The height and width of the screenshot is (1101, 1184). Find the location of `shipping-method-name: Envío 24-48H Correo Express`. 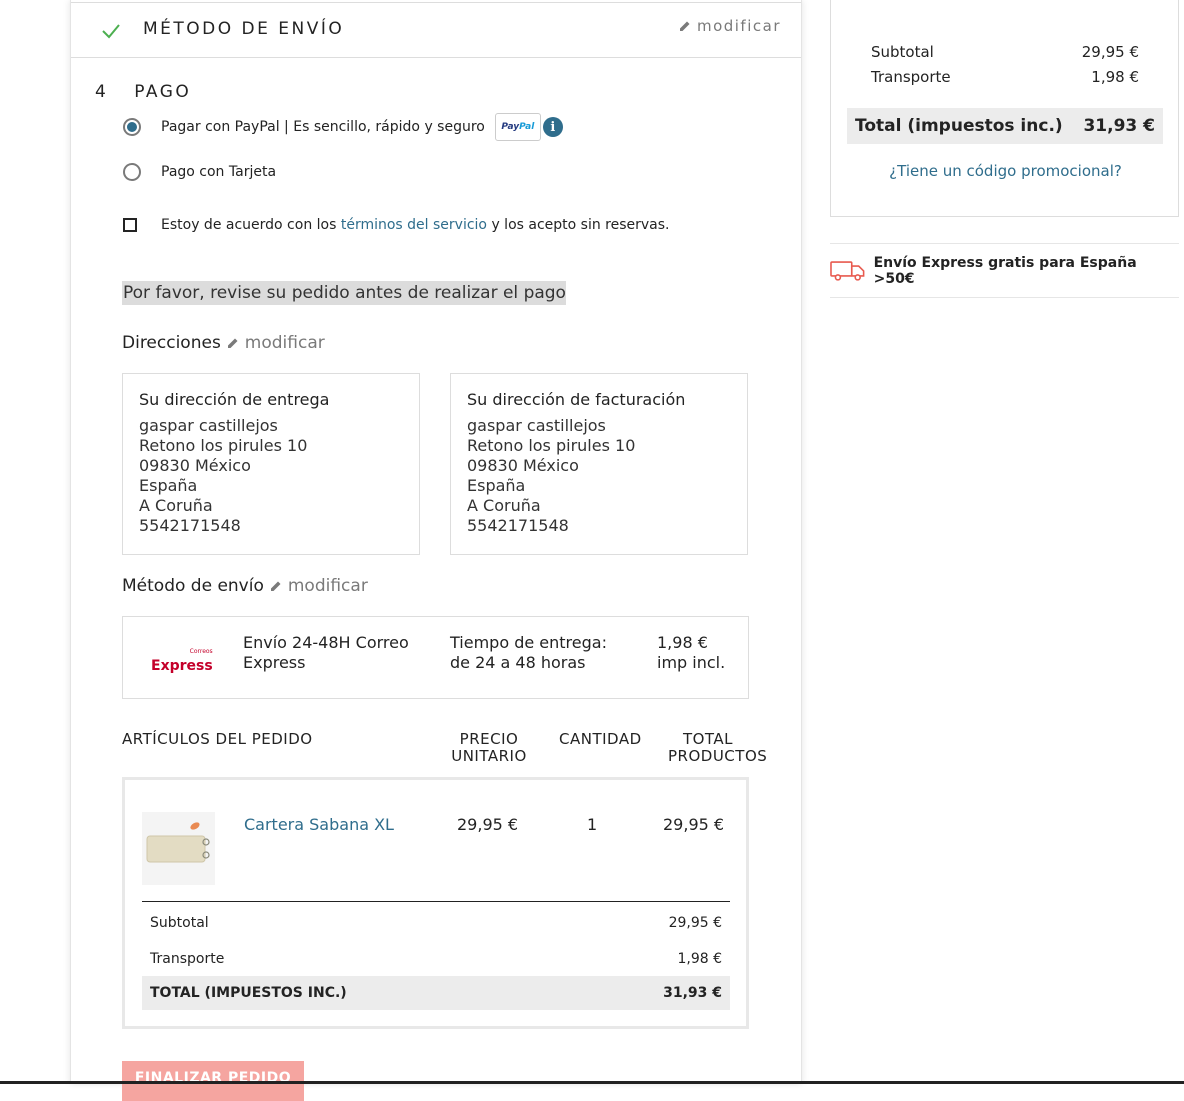

shipping-method-name: Envío 24-48H Correo Express is located at coordinates (326, 652).